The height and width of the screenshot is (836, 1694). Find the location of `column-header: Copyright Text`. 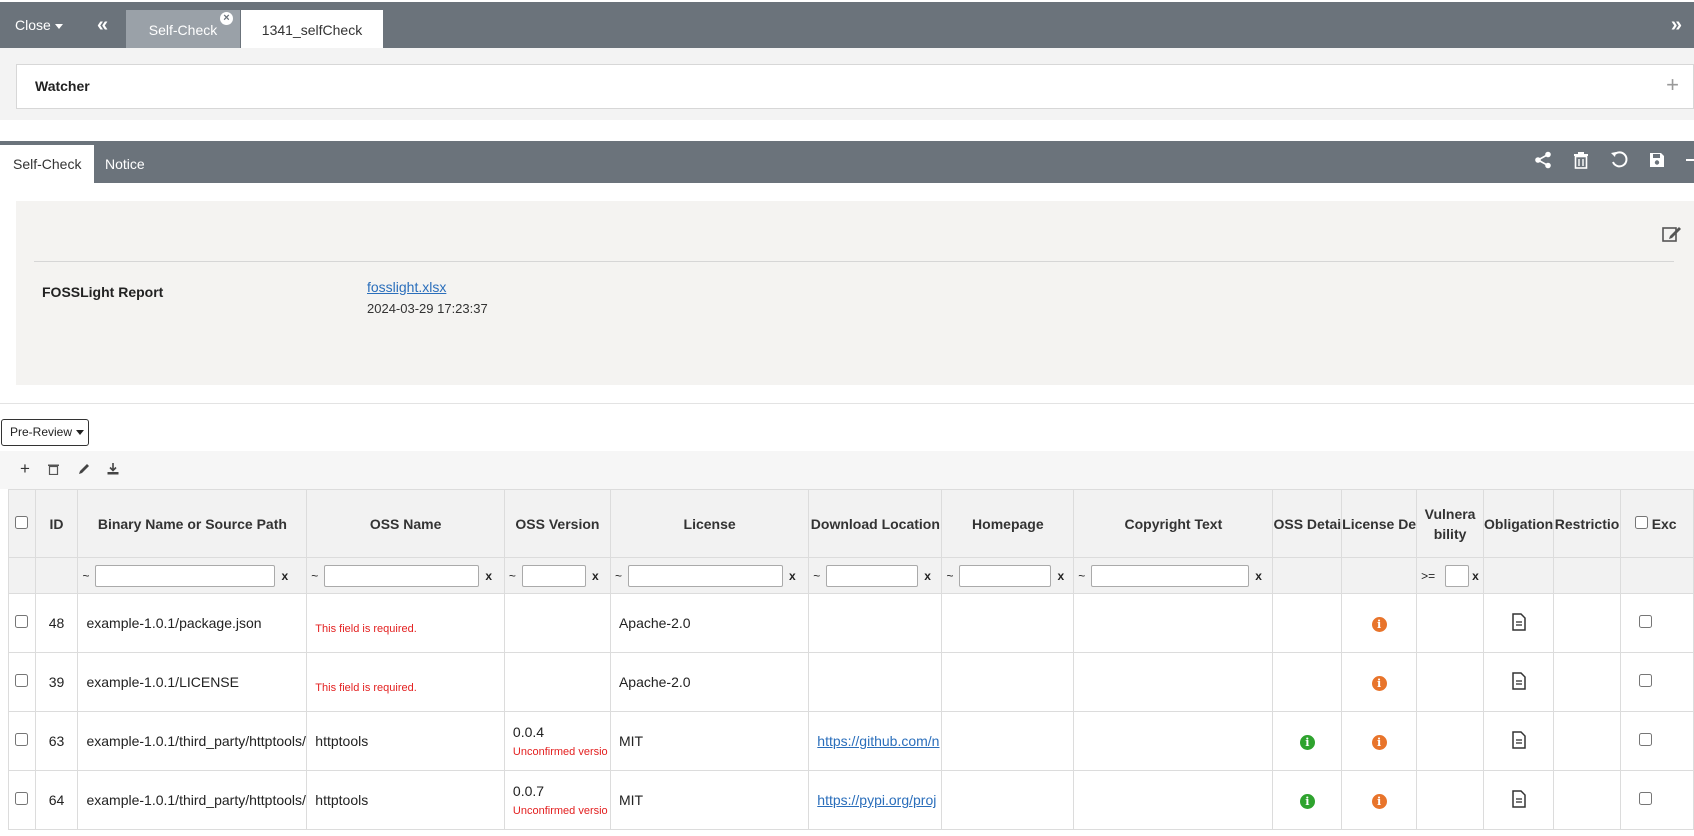

column-header: Copyright Text is located at coordinates (1173, 523).